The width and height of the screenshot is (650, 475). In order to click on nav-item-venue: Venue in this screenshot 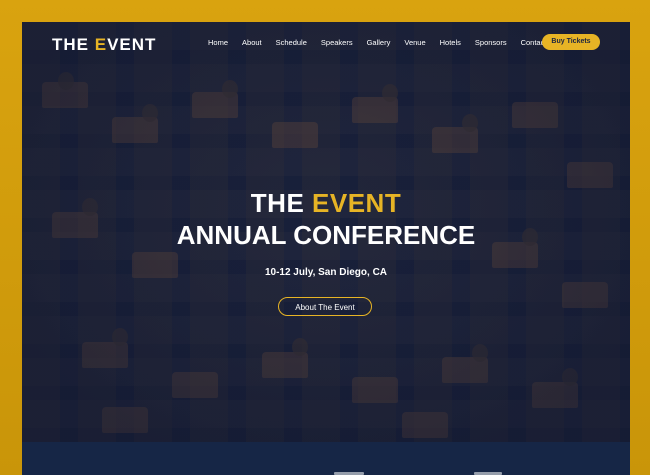, I will do `click(414, 42)`.